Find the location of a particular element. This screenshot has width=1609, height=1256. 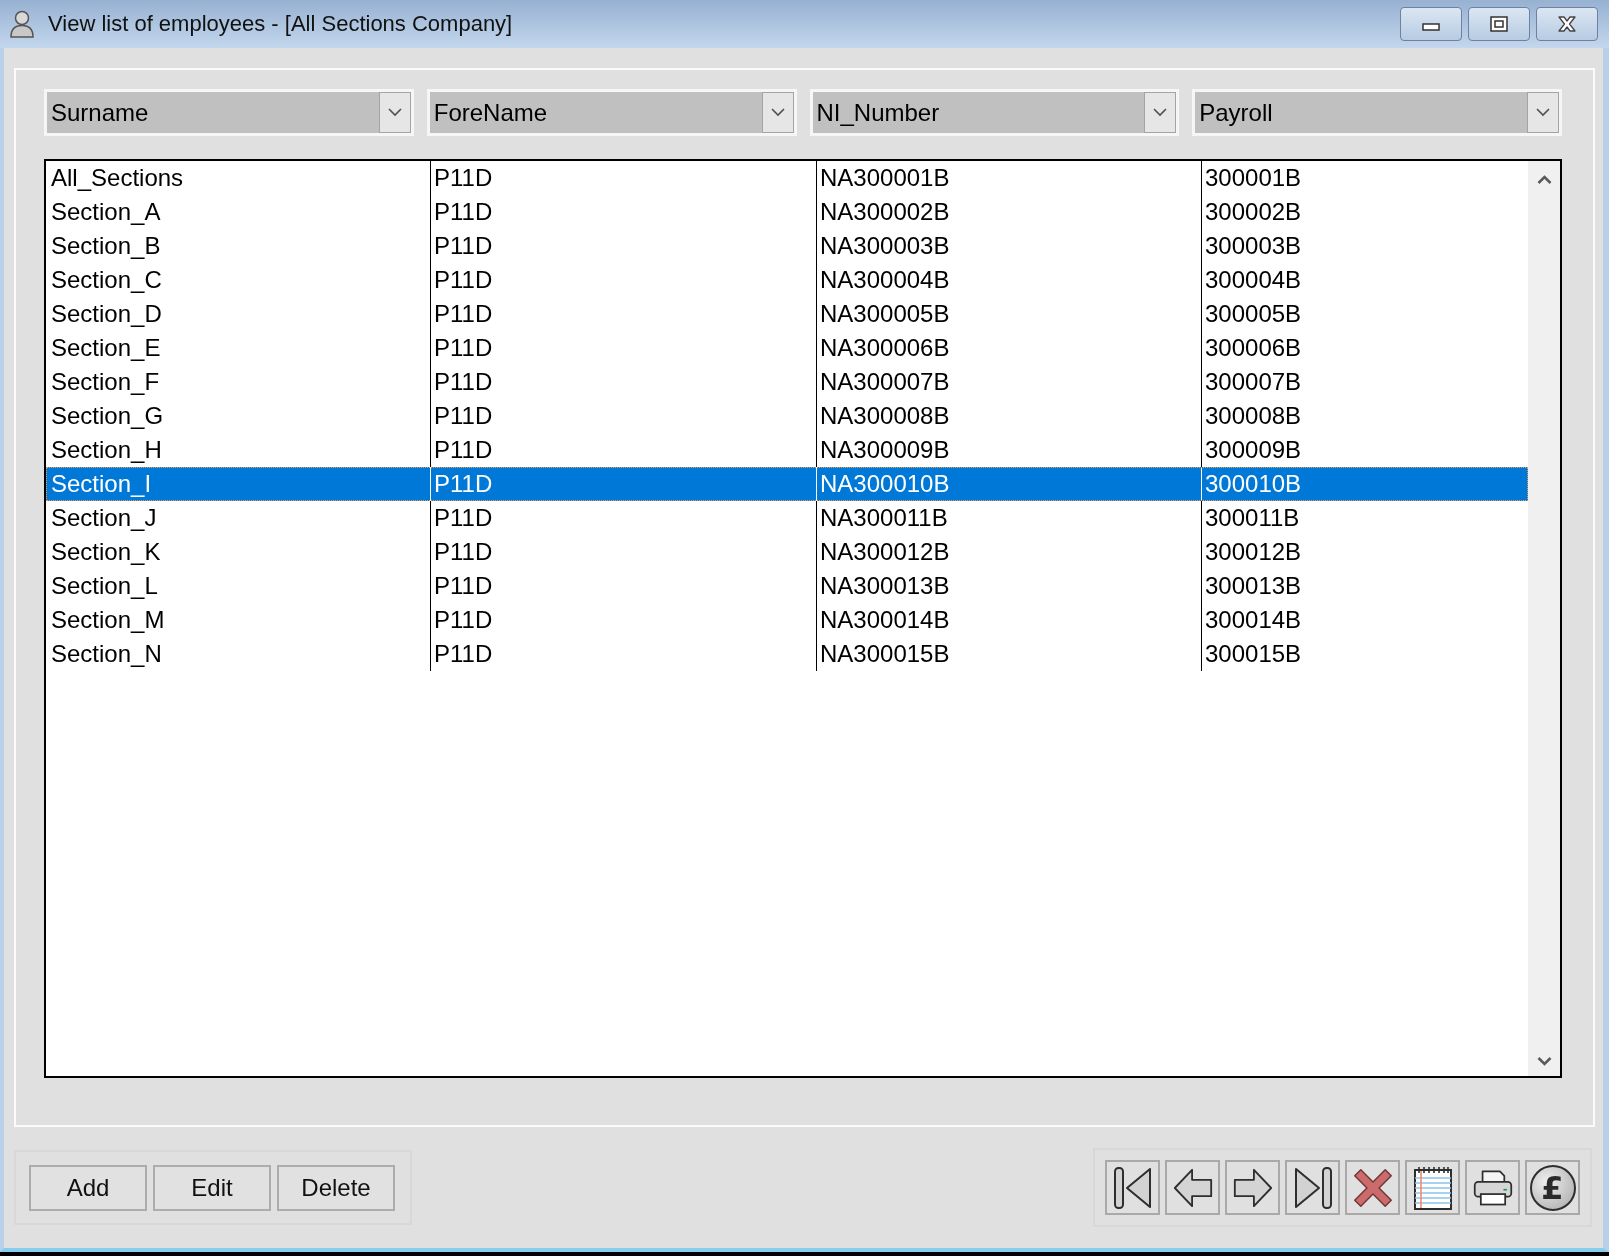

table-cell-text: Section_C is located at coordinates (106, 280).